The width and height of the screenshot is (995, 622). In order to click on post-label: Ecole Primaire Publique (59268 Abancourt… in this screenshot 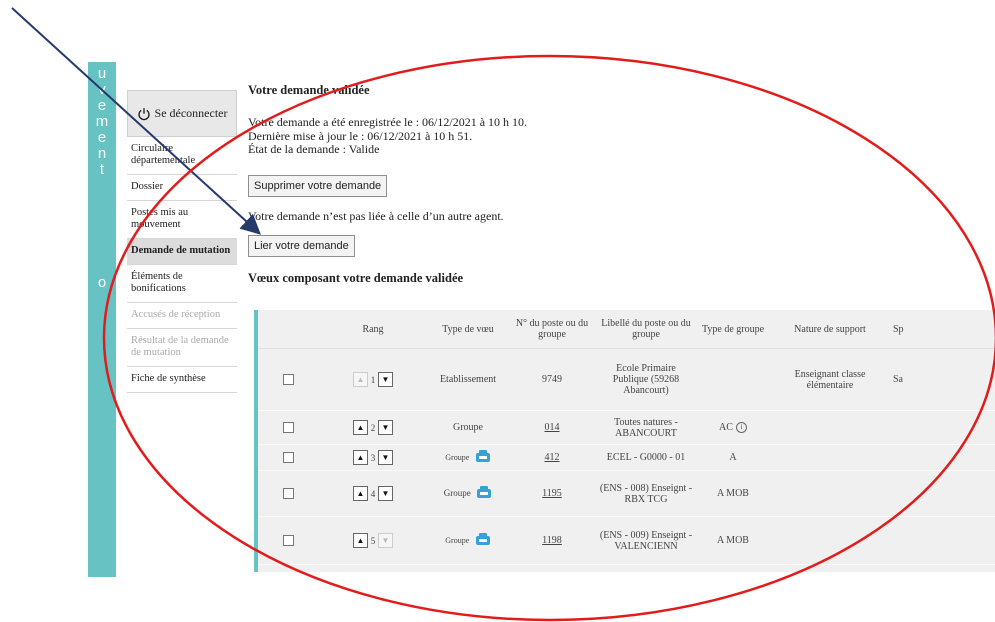, I will do `click(646, 379)`.